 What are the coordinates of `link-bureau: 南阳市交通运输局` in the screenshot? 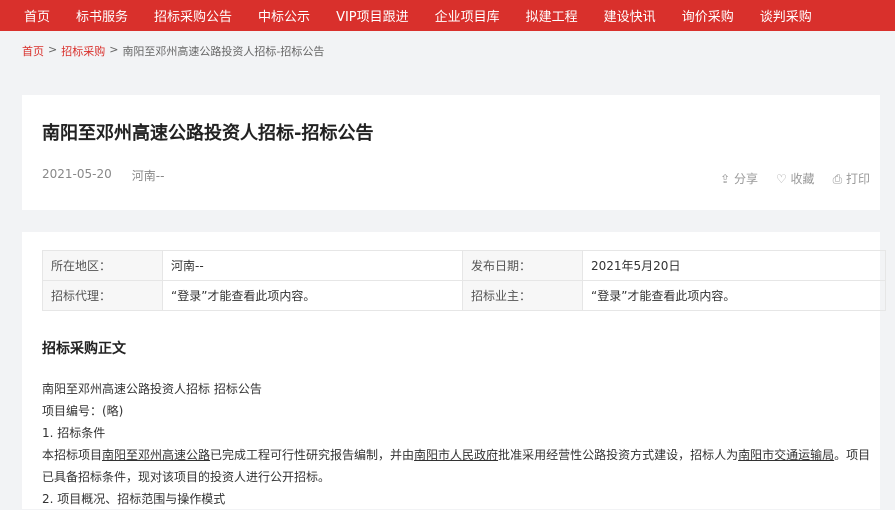 It's located at (786, 455).